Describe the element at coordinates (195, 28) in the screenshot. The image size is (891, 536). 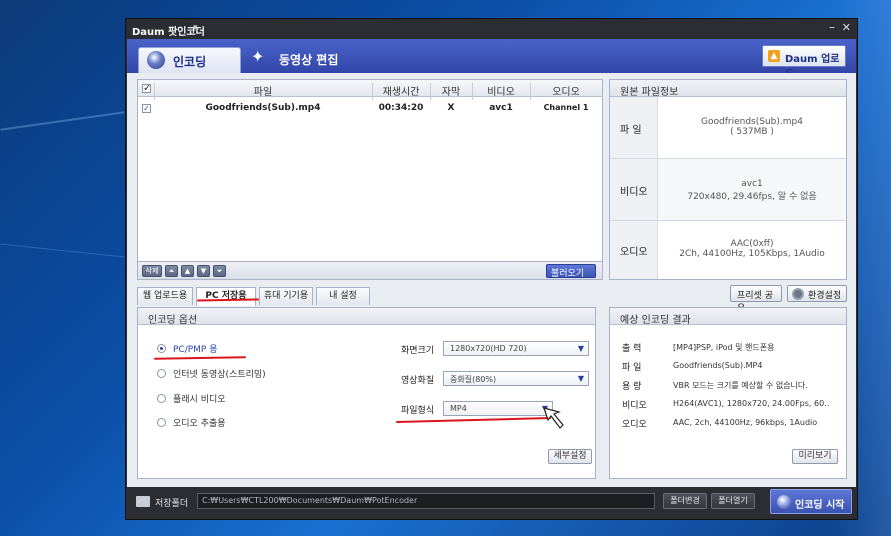
I see `title-menu-icon: ▾` at that location.